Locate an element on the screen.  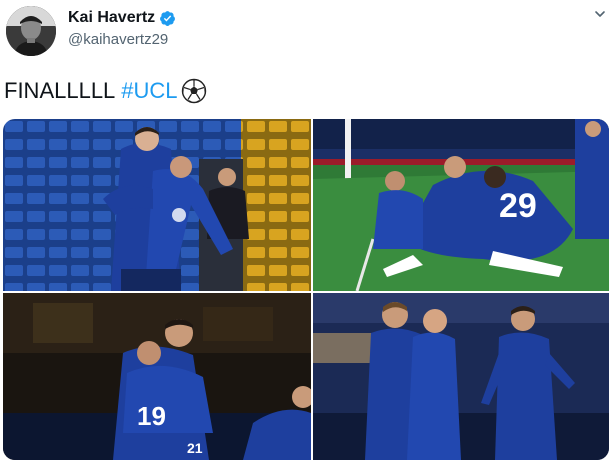
verified-badge-icon is located at coordinates (167, 18).